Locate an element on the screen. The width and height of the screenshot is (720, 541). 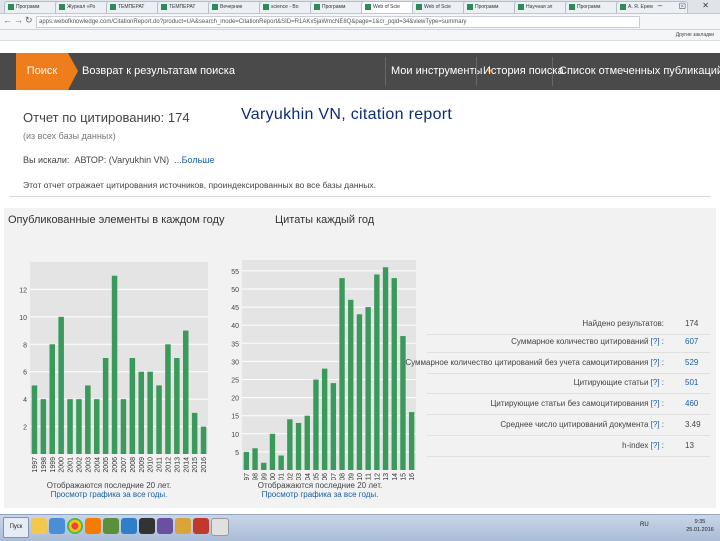
x-tick-label: 2016 is located at coordinates (412, 476).